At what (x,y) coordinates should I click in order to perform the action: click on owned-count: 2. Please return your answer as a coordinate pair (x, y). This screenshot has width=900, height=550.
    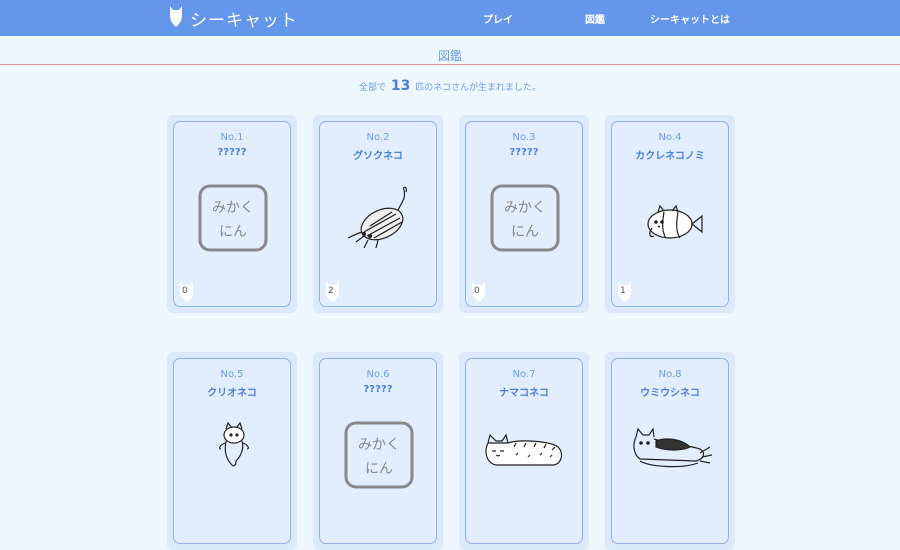
    Looking at the image, I should click on (331, 291).